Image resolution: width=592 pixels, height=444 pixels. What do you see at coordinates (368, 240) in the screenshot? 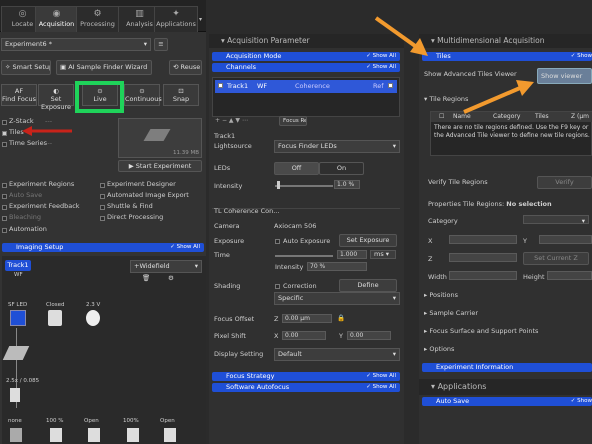
I see `set-exposure-param-button: Set Exposure` at bounding box center [368, 240].